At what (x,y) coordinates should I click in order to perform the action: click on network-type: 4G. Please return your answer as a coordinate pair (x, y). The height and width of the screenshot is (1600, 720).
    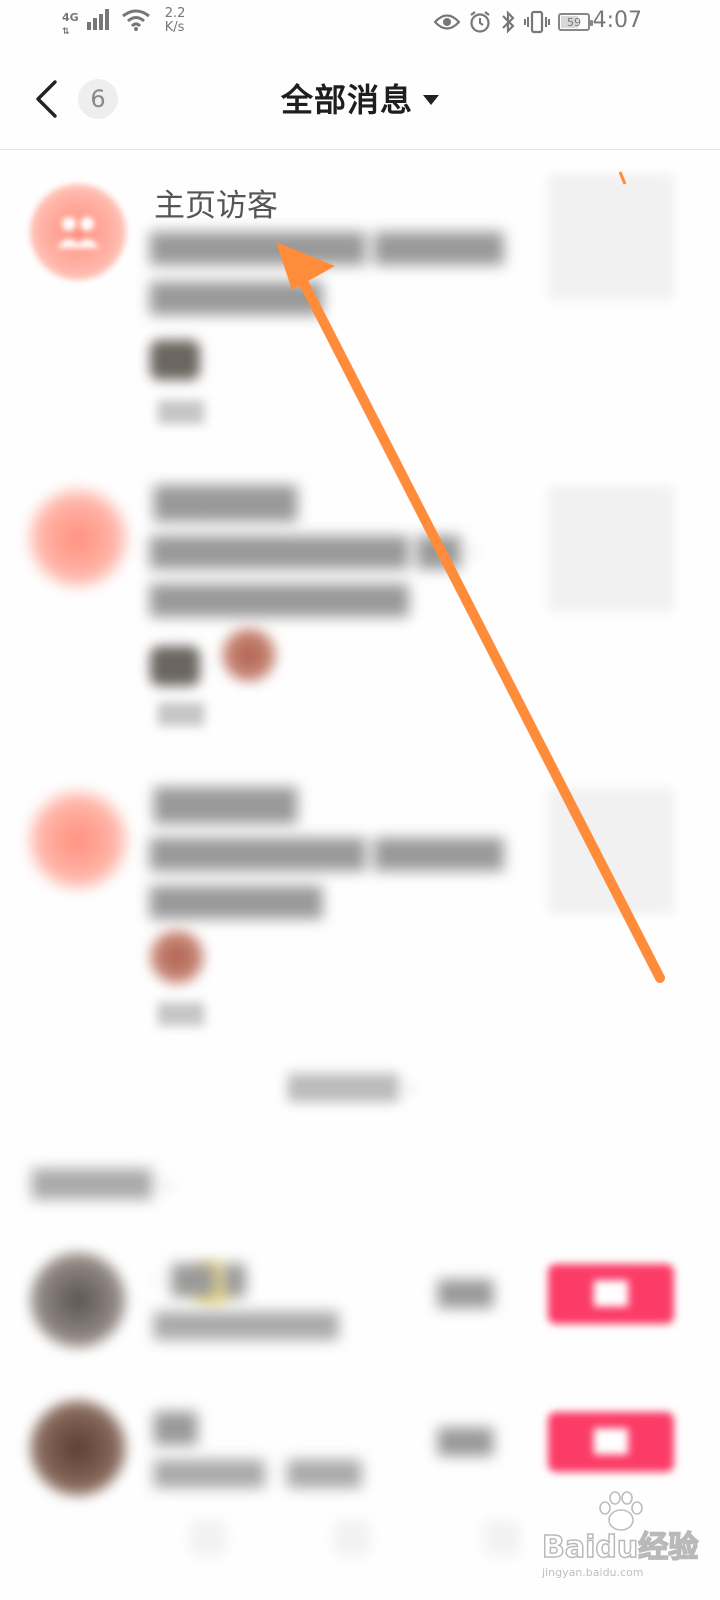
    Looking at the image, I should click on (70, 17).